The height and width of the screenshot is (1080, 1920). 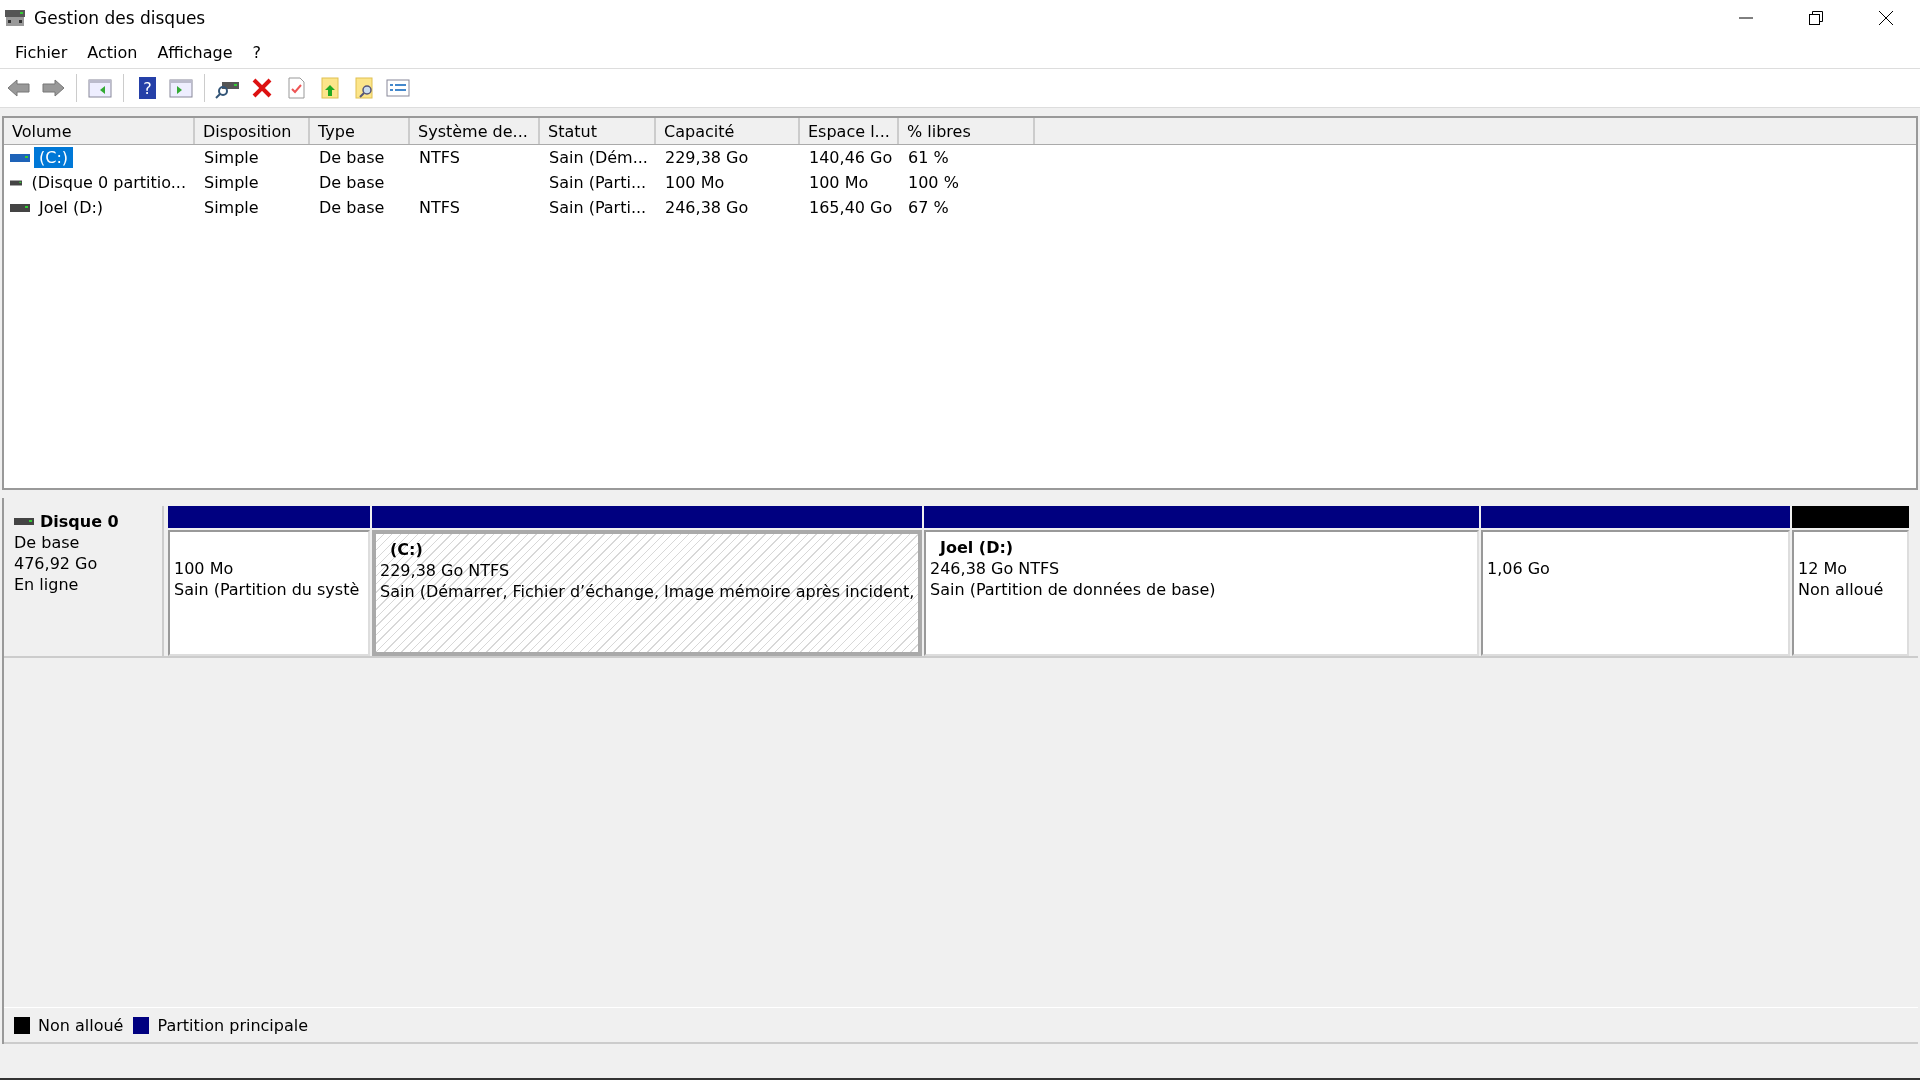 I want to click on column-header: Disposition, so click(x=252, y=131).